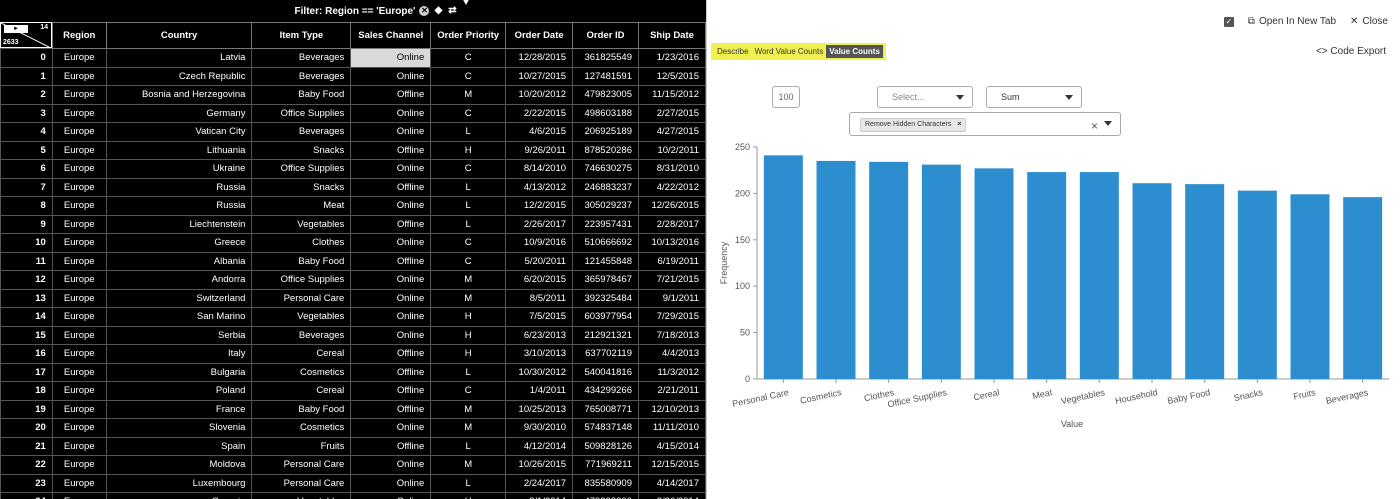 This screenshot has width=1400, height=499. I want to click on table-cell: France, so click(179, 409).